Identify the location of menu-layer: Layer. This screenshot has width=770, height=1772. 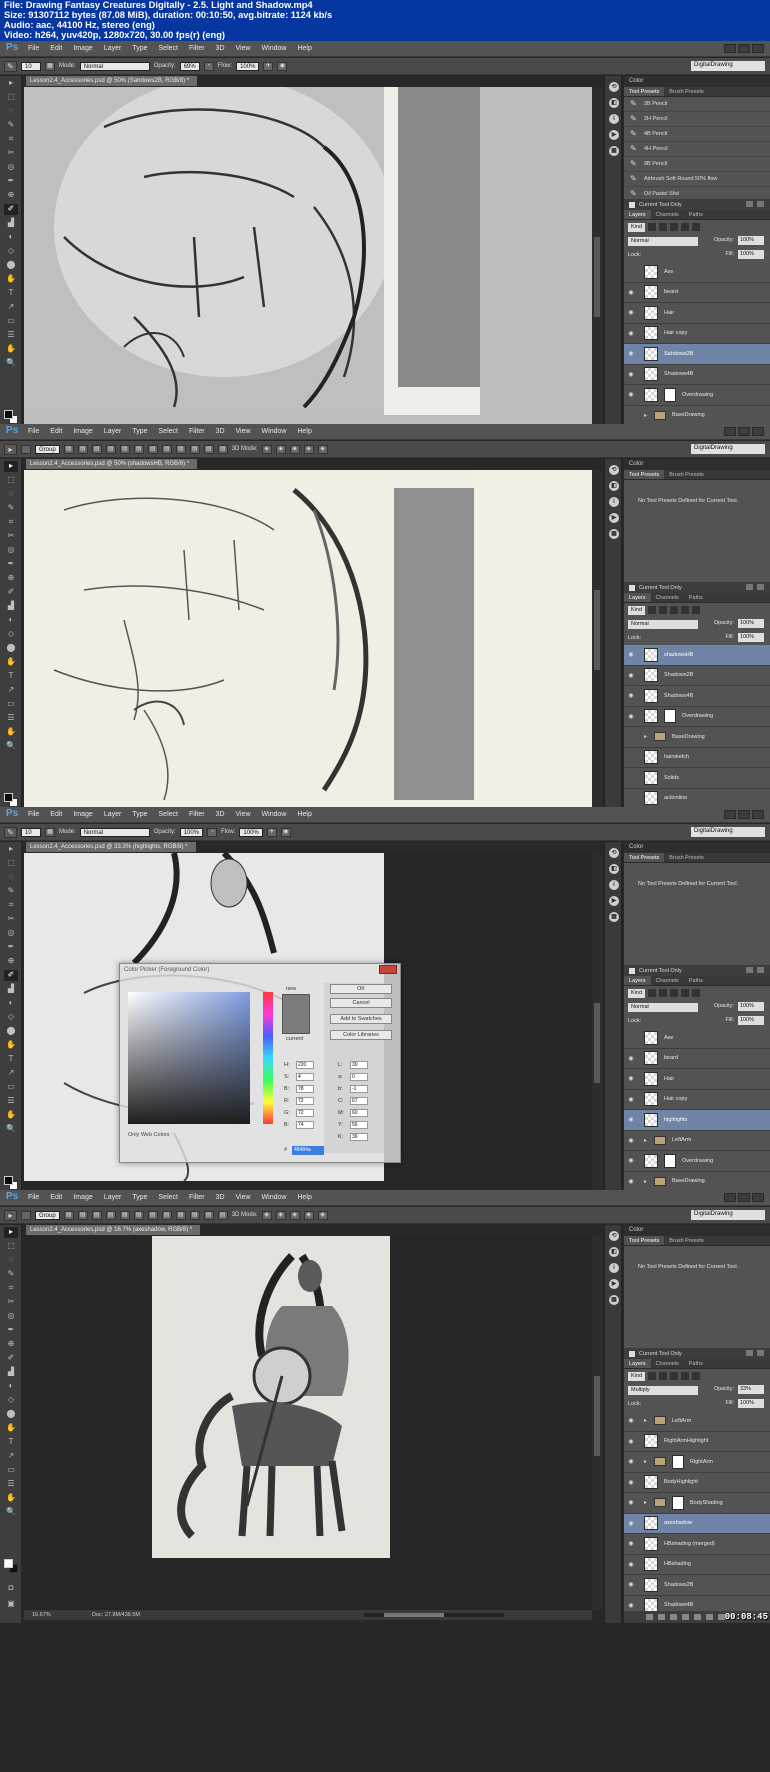
(113, 48).